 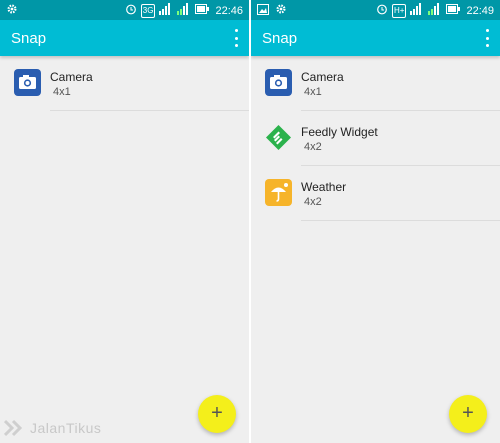 I want to click on widget-name: Feedly Widget, so click(x=339, y=132).